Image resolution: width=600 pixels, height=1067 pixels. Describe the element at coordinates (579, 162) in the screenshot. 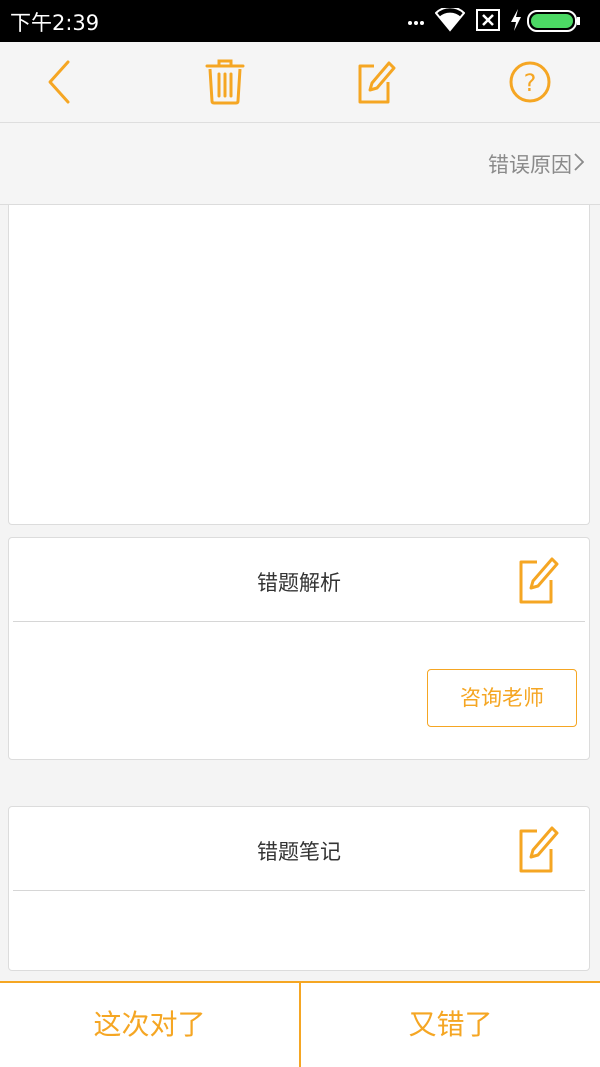

I see `chevron-right-icon` at that location.